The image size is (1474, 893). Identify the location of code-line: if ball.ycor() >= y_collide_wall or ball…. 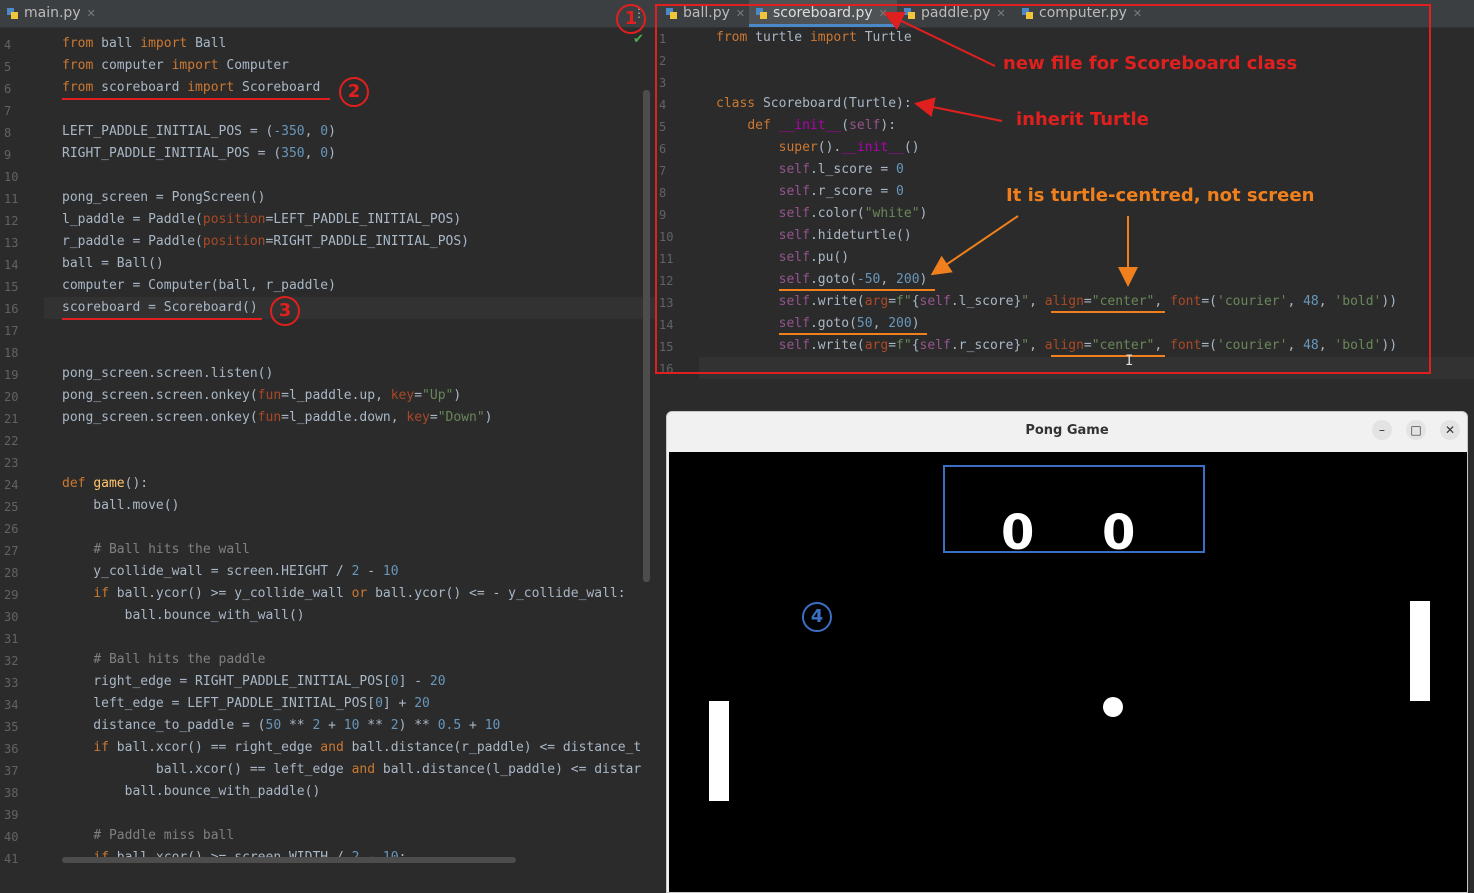
(359, 593).